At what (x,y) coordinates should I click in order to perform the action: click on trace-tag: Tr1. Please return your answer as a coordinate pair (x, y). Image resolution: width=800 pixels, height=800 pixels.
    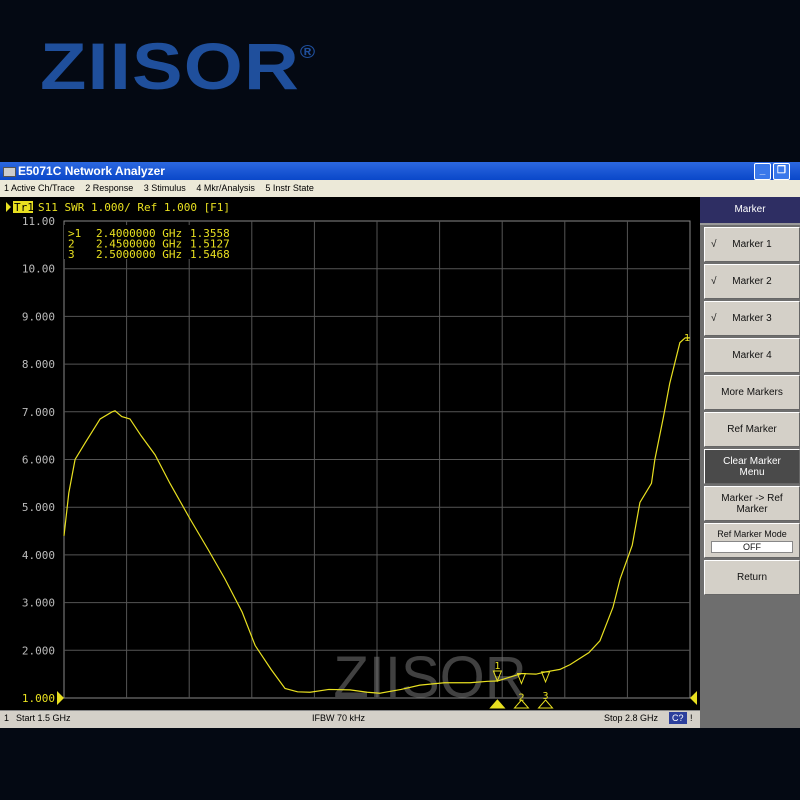
    Looking at the image, I should click on (24, 207).